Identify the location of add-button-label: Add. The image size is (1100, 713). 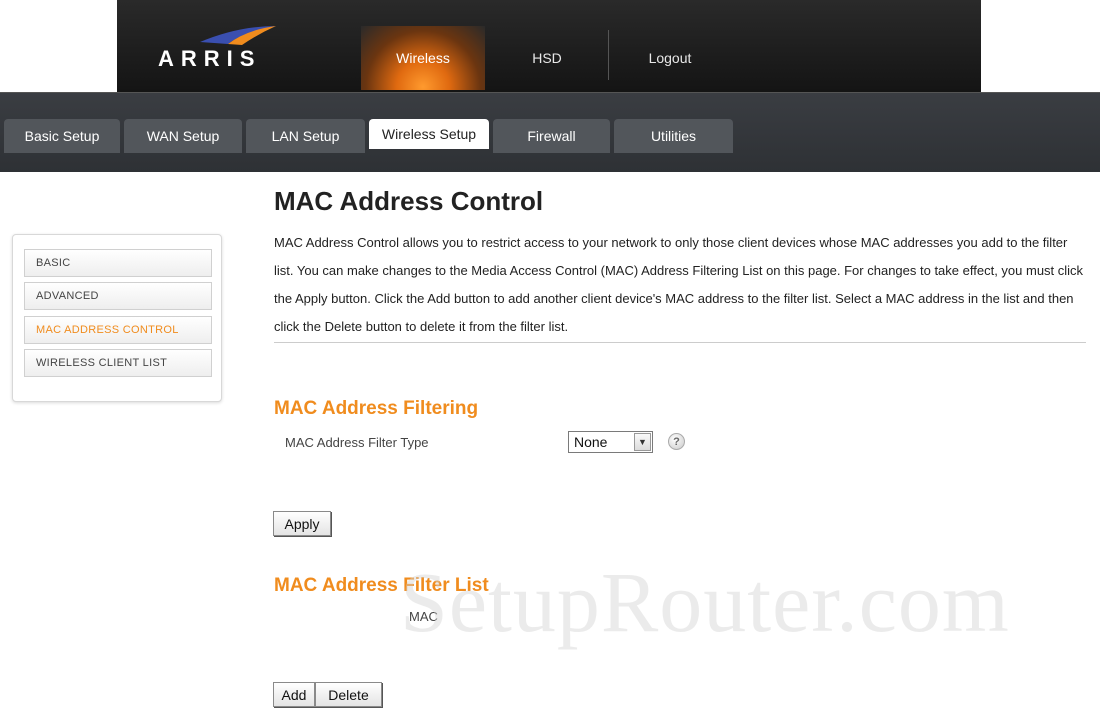
(294, 694).